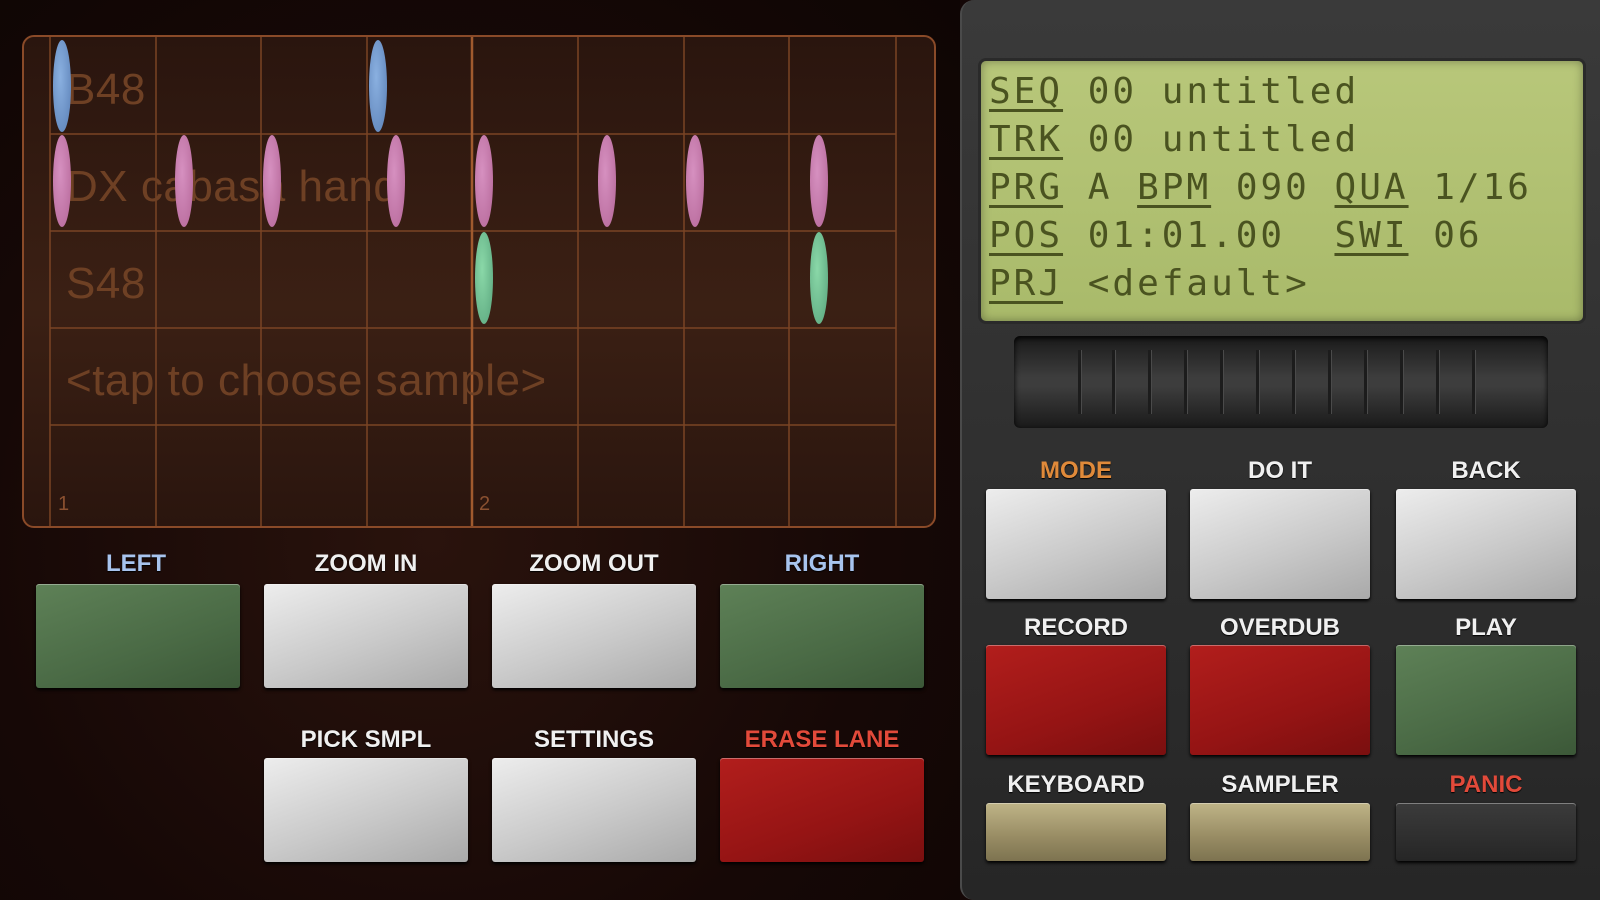 Image resolution: width=1600 pixels, height=900 pixels. What do you see at coordinates (366, 739) in the screenshot?
I see `pick-sample-label: PICK SMPL` at bounding box center [366, 739].